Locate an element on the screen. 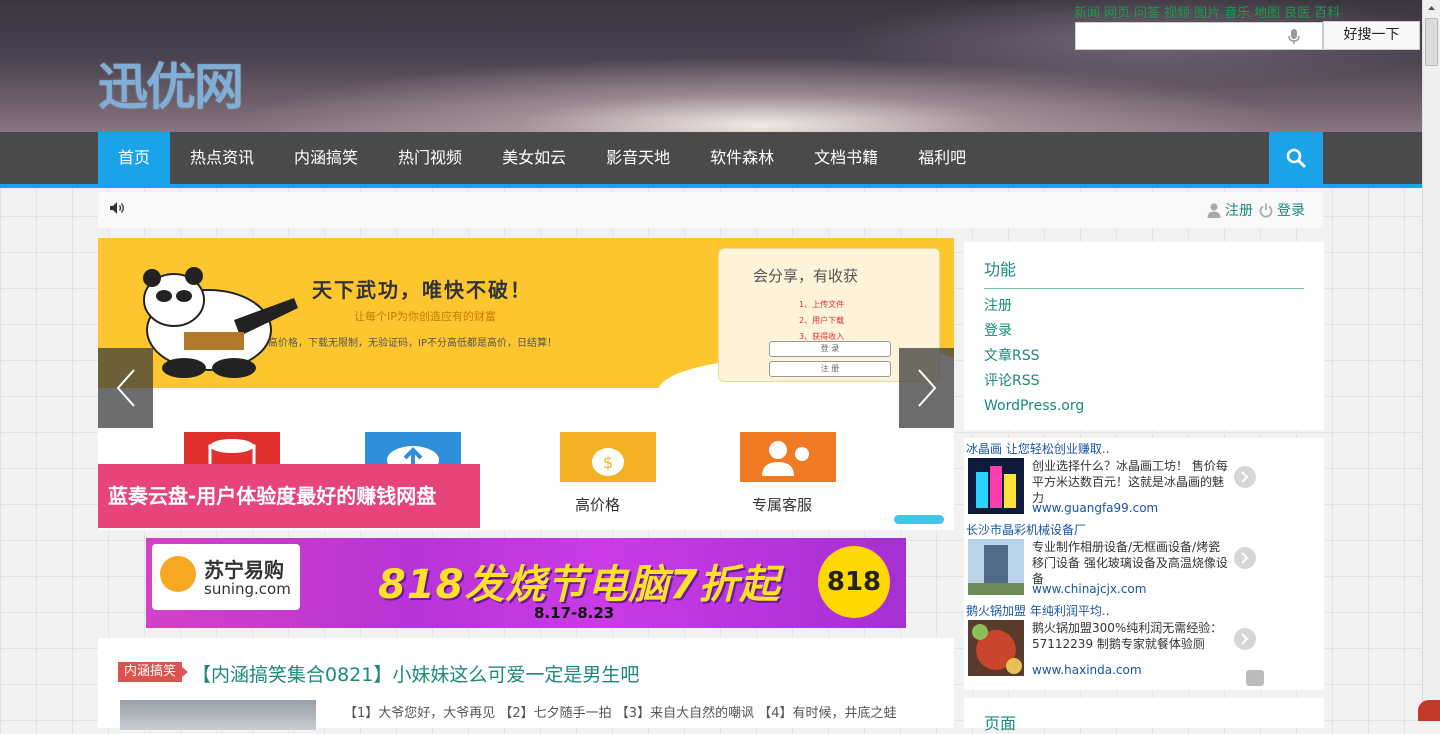  lion-icon is located at coordinates (178, 574).